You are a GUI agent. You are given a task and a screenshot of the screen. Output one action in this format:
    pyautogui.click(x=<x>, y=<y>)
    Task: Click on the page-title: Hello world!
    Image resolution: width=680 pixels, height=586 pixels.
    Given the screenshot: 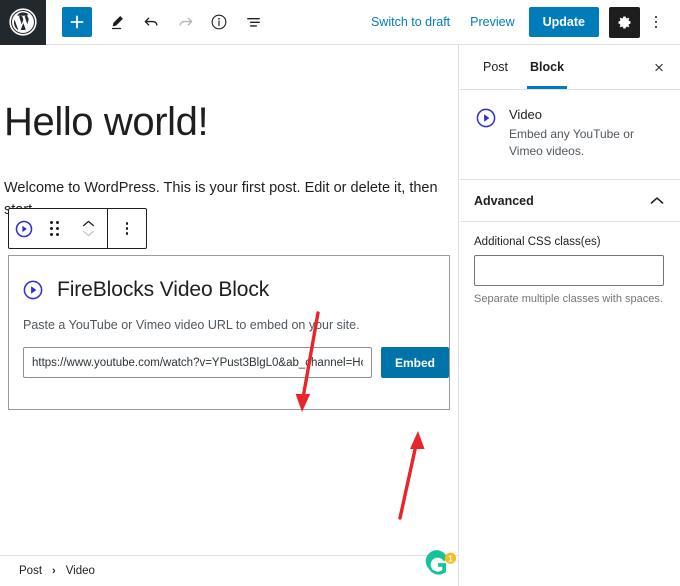 What is the action you would take?
    pyautogui.click(x=106, y=122)
    